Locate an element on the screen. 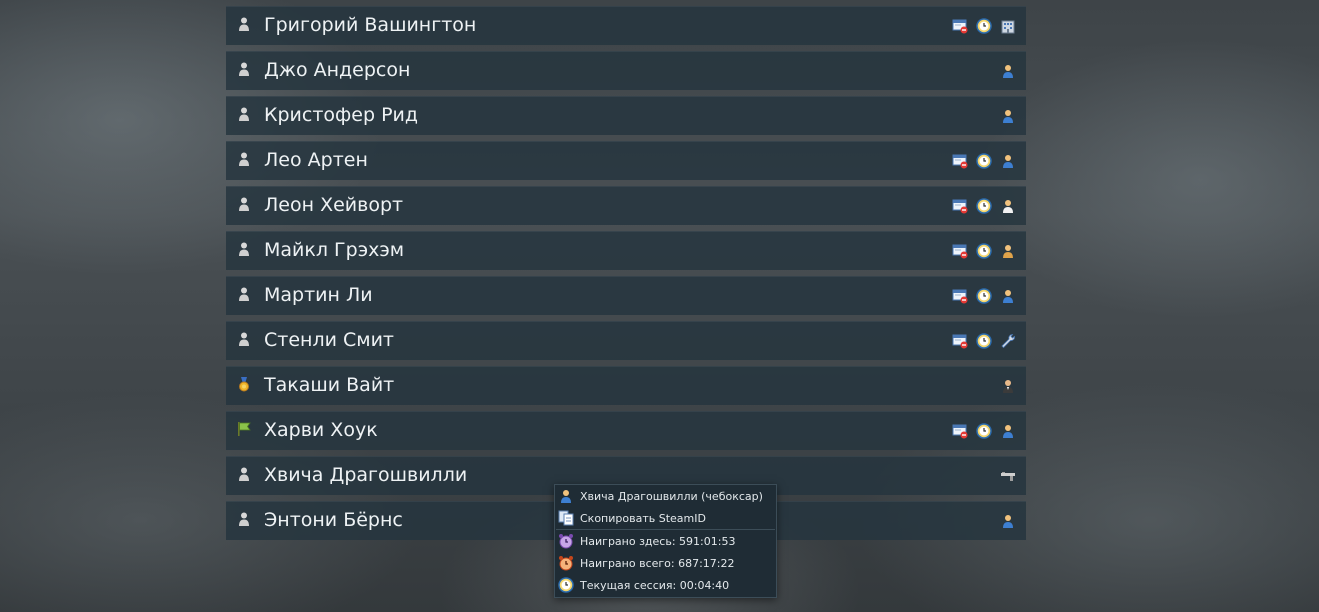 The width and height of the screenshot is (1319, 612). player-name: Майкл Грэхэм is located at coordinates (334, 250).